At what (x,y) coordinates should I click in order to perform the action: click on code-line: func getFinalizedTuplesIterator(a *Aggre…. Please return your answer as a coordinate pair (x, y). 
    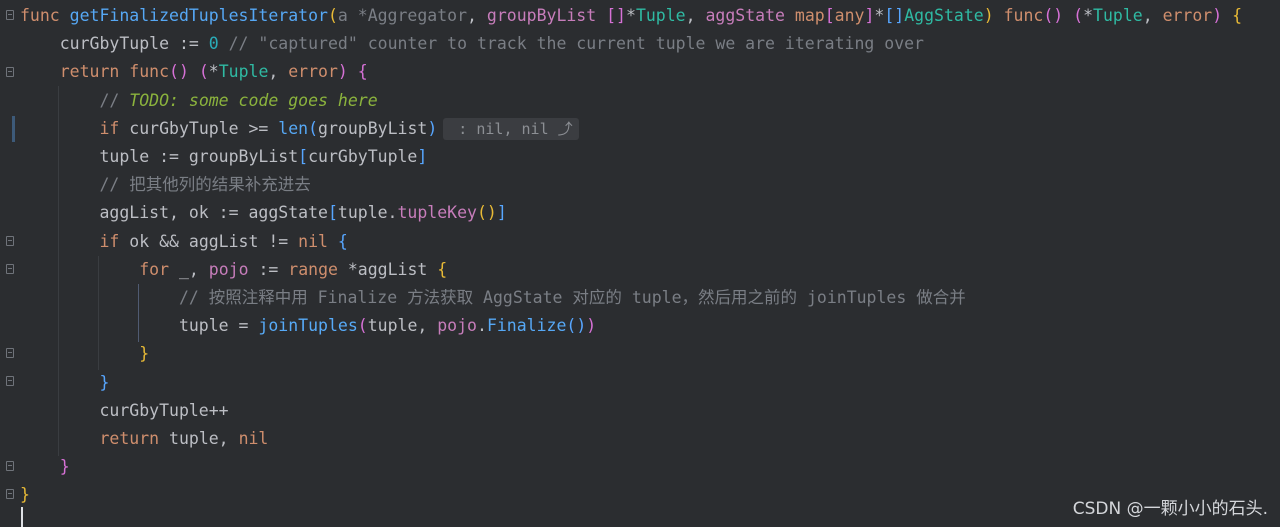
    Looking at the image, I should click on (631, 16).